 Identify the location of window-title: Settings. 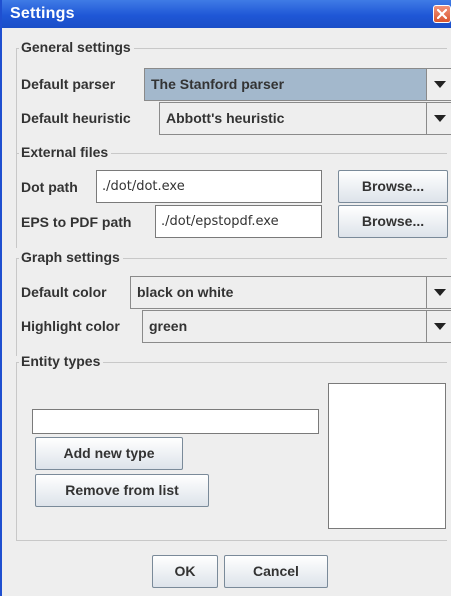
(42, 13).